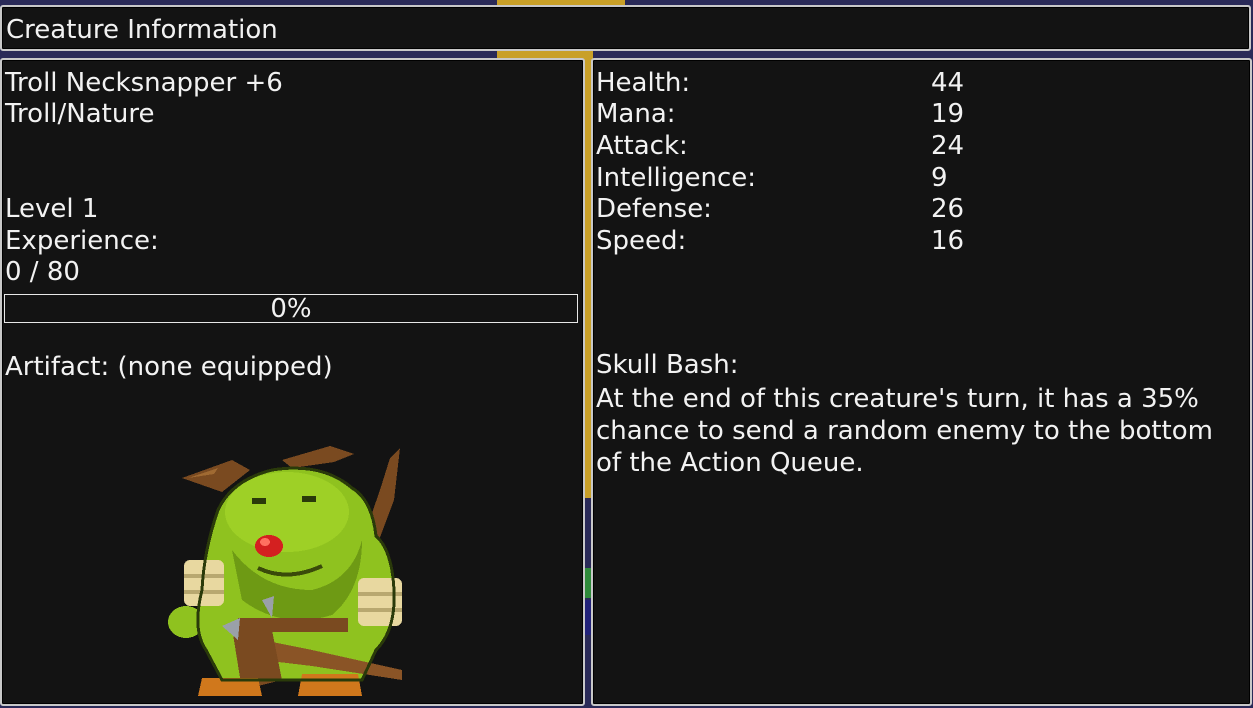 The width and height of the screenshot is (1253, 708). What do you see at coordinates (292, 570) in the screenshot?
I see `troll-portrait-icon` at bounding box center [292, 570].